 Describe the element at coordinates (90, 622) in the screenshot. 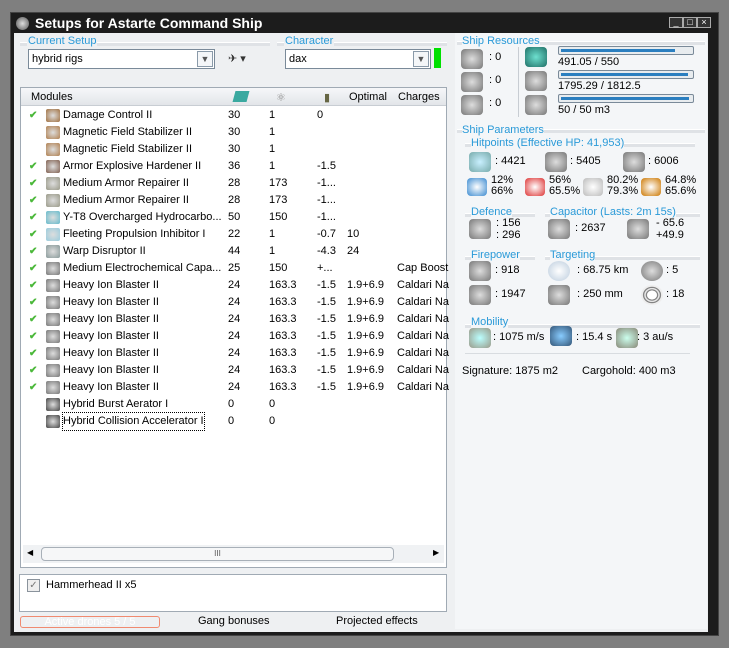

I see `tab-active-drones: Active drones 5 / 5` at that location.